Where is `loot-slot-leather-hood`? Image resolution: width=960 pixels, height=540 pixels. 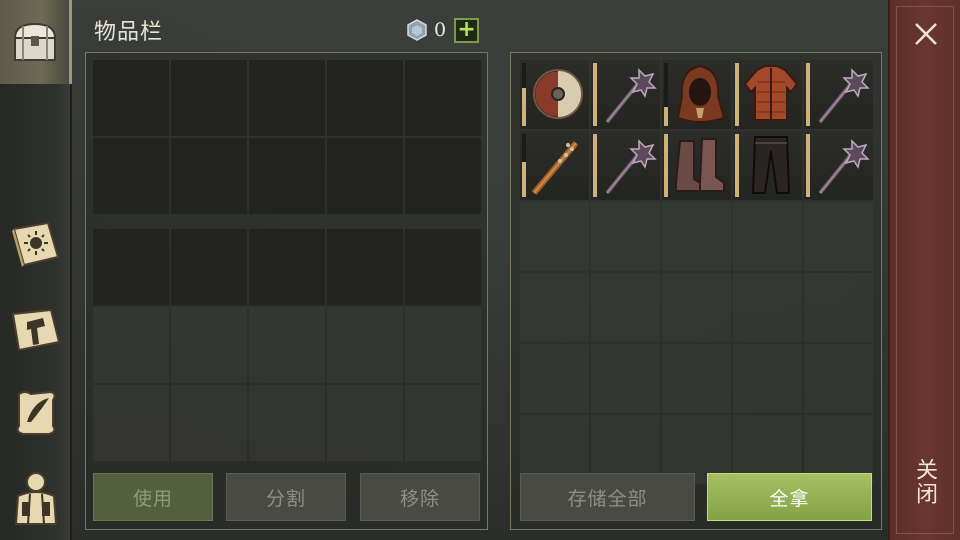
loot-slot-leather-hood is located at coordinates (696, 94).